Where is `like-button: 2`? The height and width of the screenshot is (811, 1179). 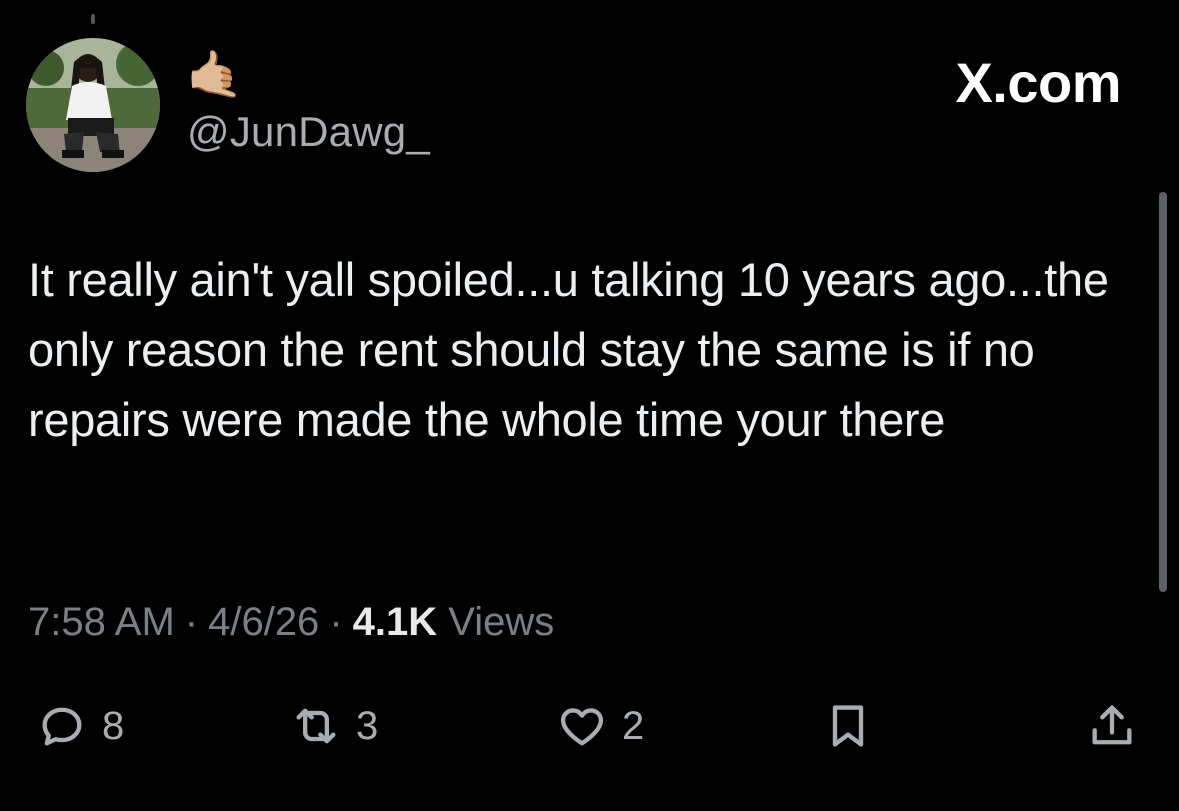
like-button: 2 is located at coordinates (600, 726).